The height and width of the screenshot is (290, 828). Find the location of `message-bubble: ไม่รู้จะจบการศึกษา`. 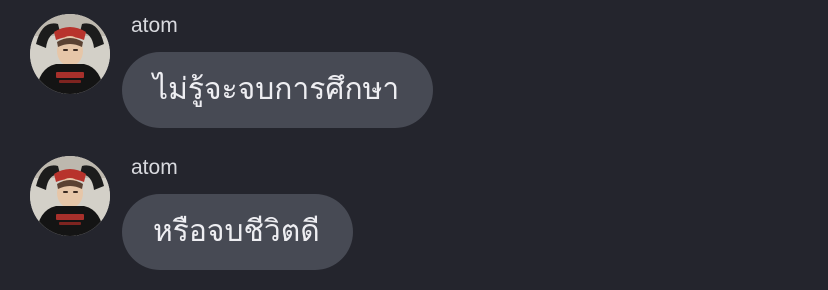

message-bubble: ไม่รู้จะจบการศึกษา is located at coordinates (277, 90).